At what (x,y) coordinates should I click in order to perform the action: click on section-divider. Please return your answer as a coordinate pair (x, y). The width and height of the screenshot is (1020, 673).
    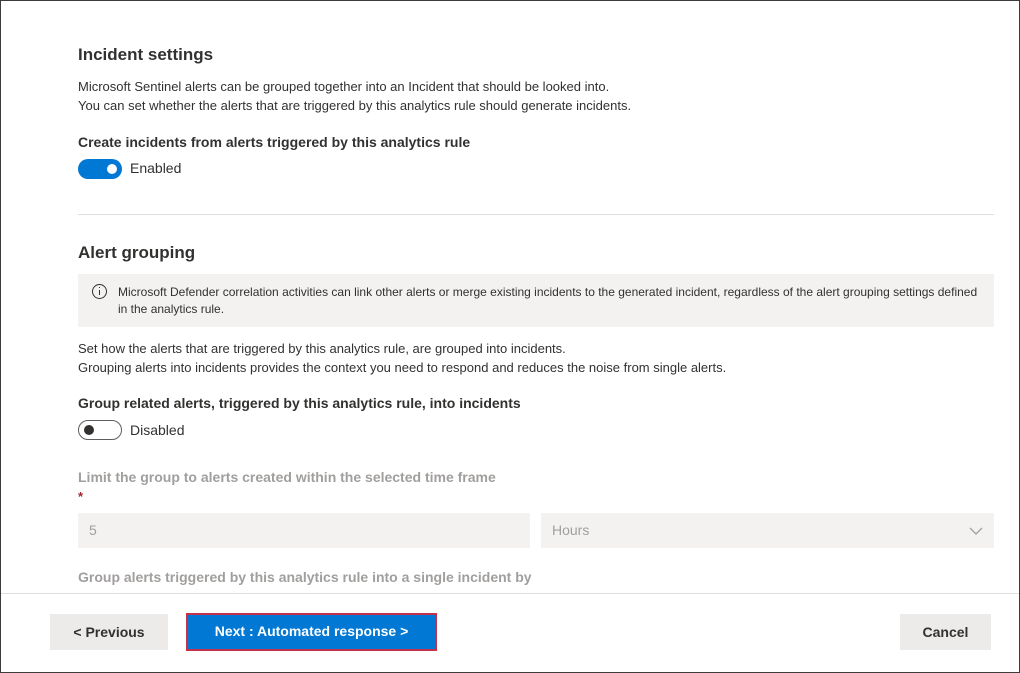
    Looking at the image, I should click on (536, 214).